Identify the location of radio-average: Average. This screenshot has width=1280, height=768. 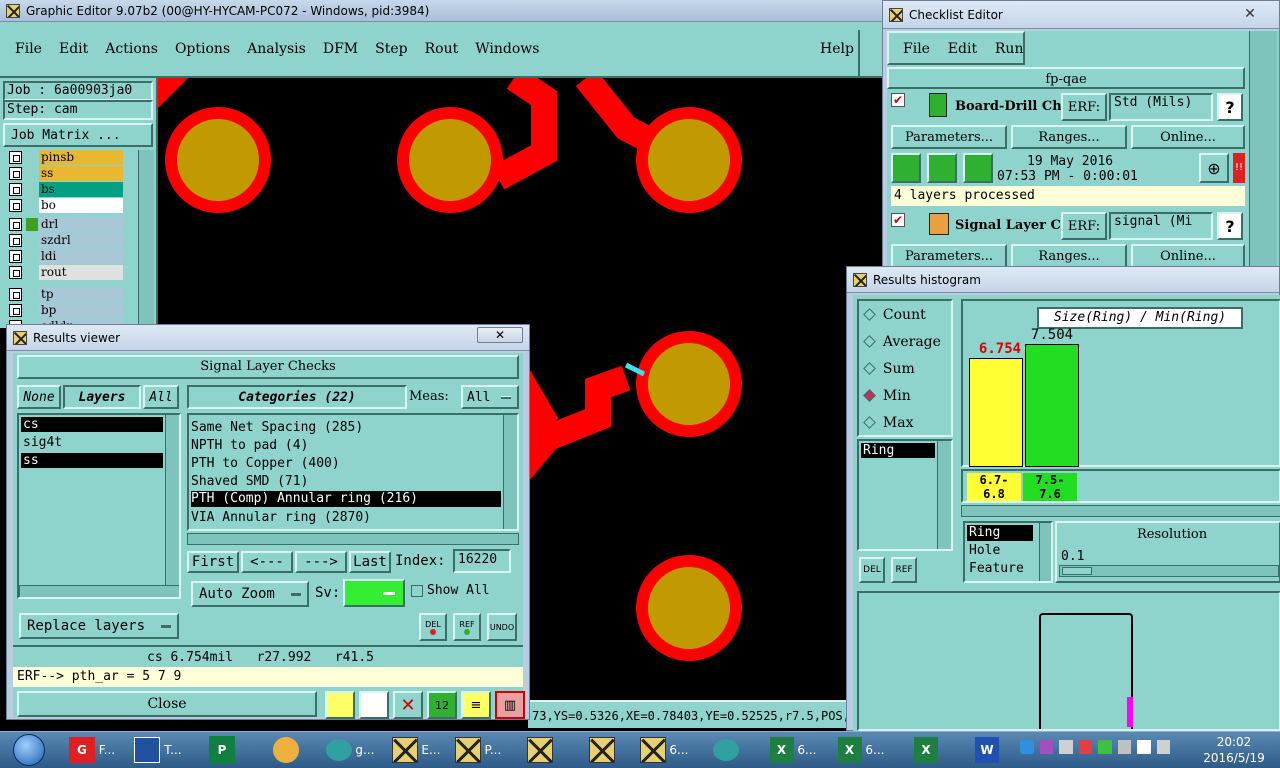
(902, 342).